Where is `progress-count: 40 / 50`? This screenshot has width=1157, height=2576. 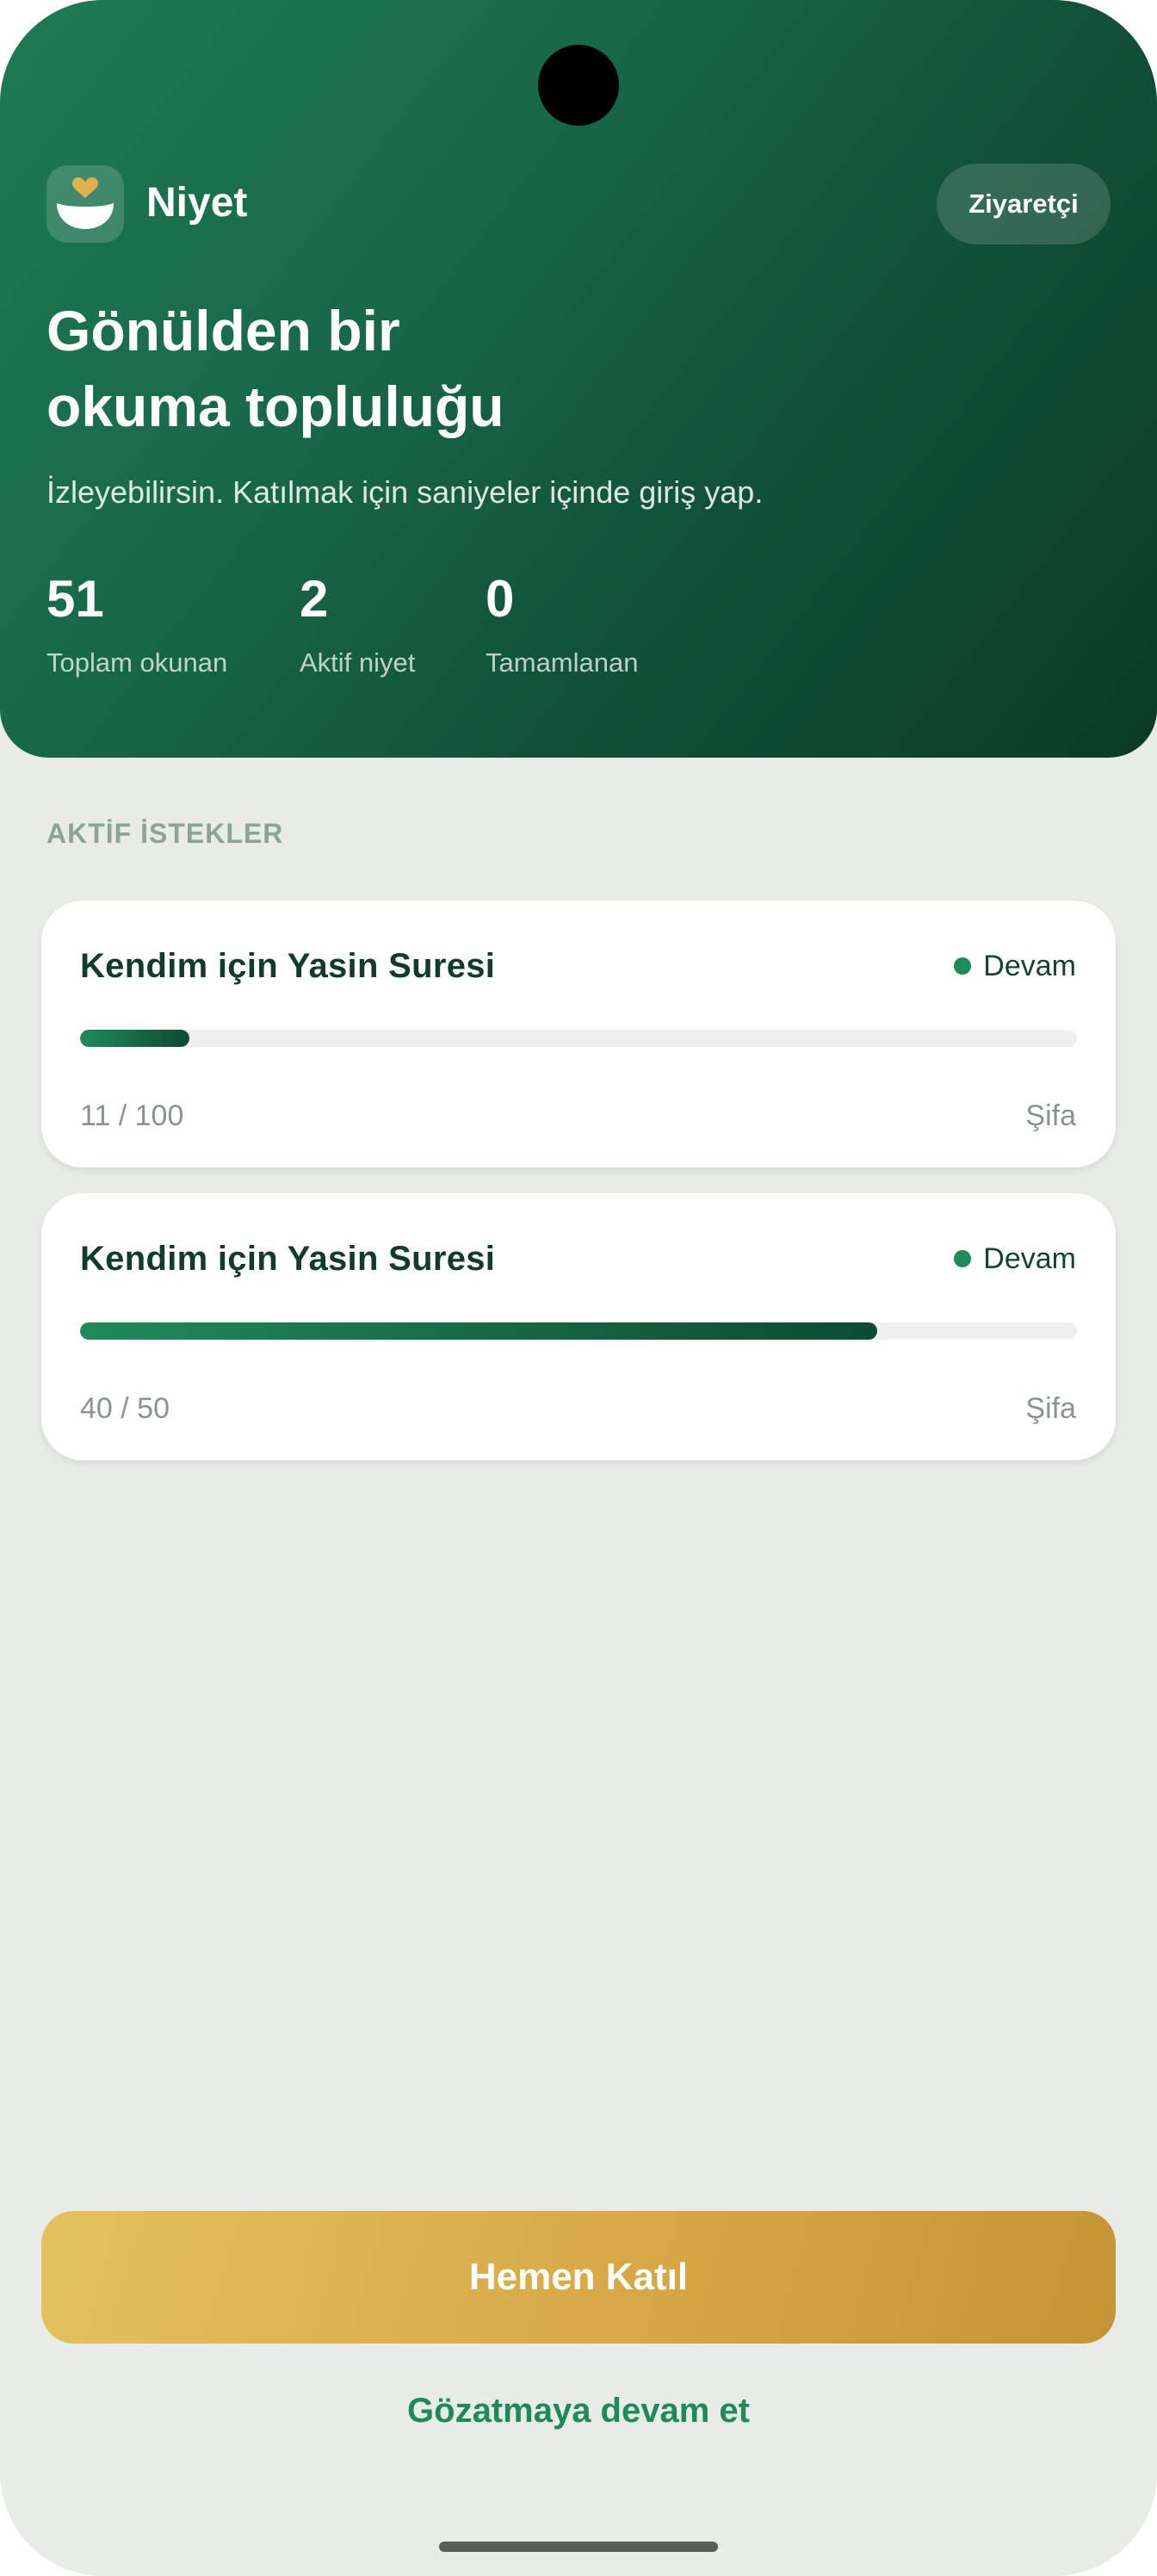 progress-count: 40 / 50 is located at coordinates (125, 1409).